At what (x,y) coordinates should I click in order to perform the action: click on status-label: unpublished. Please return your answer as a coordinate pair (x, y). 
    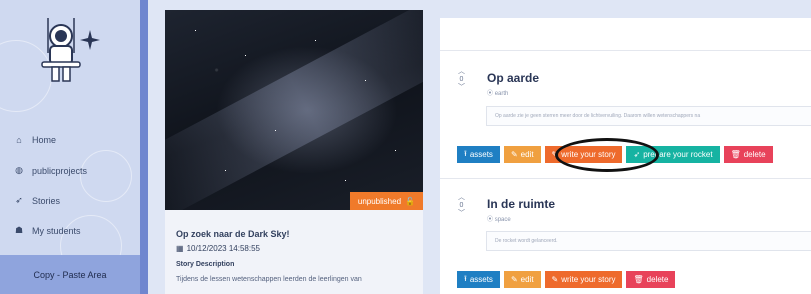
    Looking at the image, I should click on (379, 201).